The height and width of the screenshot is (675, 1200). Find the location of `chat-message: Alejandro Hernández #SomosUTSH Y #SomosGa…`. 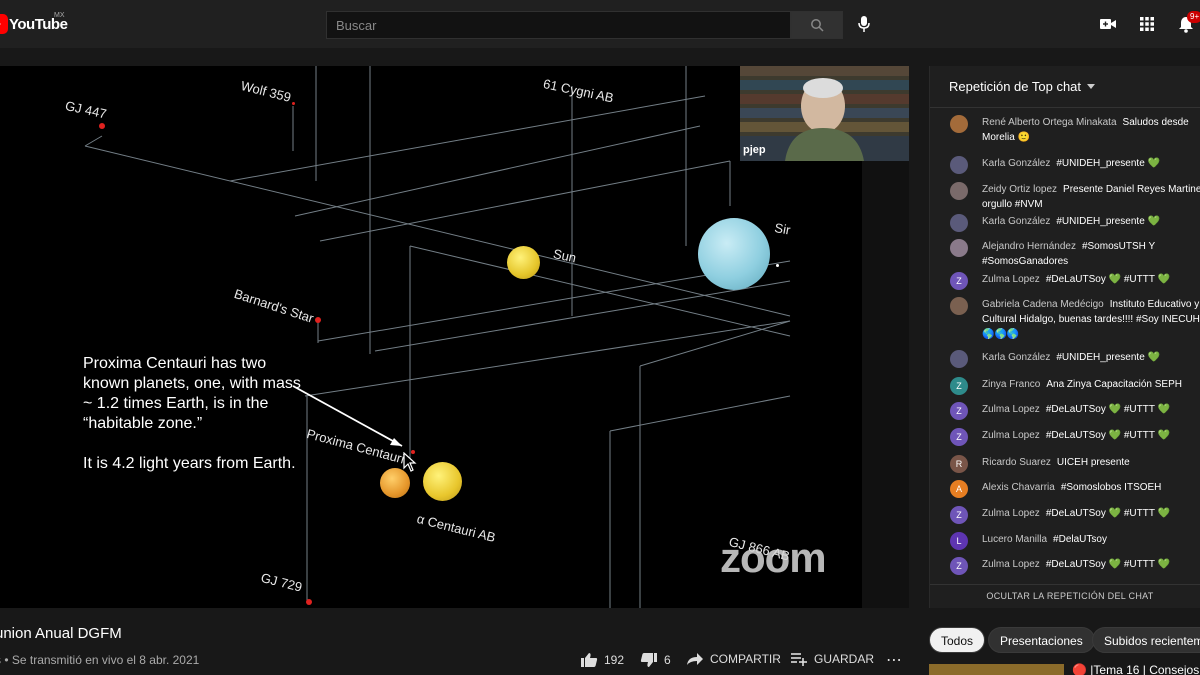

chat-message: Alejandro Hernández #SomosUTSH Y #SomosGa… is located at coordinates (1075, 254).